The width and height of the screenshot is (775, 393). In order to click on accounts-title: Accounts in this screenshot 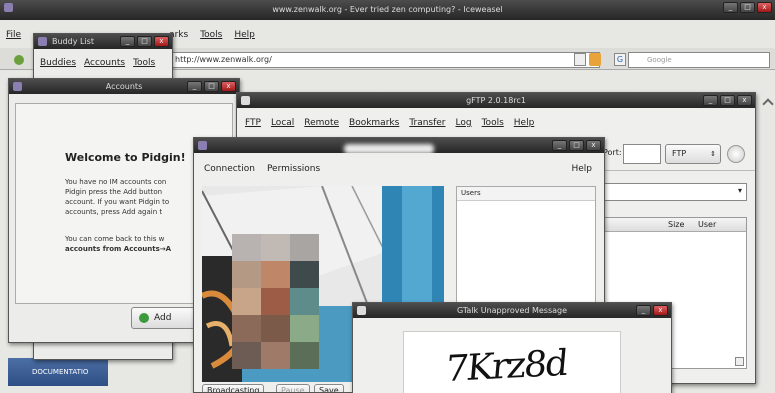, I will do `click(124, 86)`.